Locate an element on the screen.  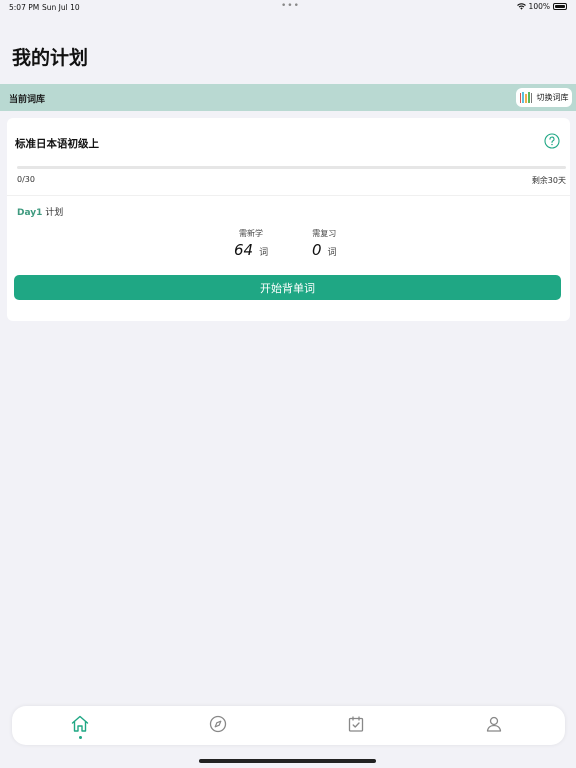
switch-bank-button: 切换词库 is located at coordinates (544, 97).